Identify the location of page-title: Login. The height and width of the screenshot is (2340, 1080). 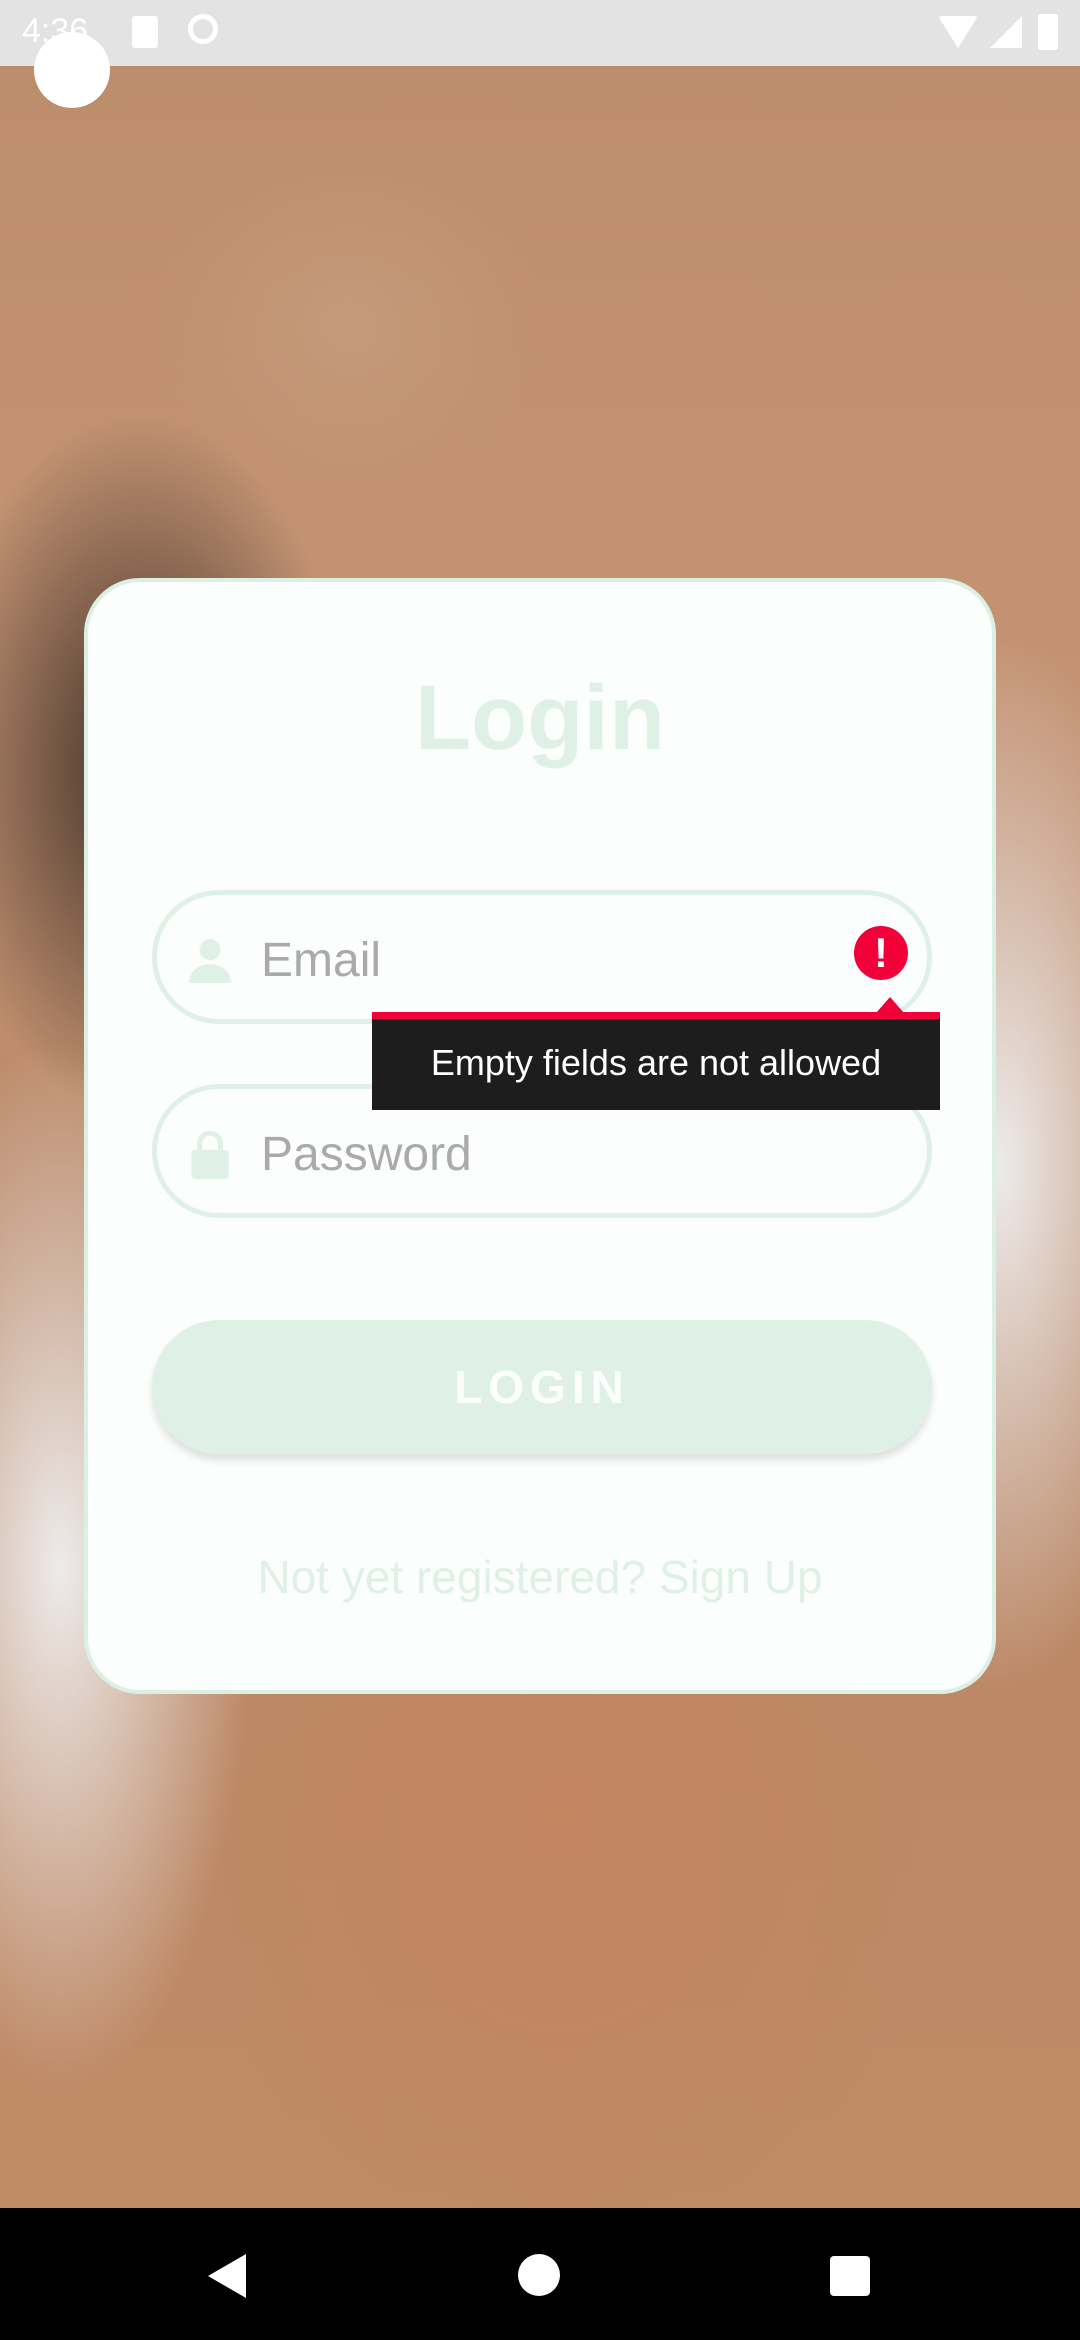
(540, 718).